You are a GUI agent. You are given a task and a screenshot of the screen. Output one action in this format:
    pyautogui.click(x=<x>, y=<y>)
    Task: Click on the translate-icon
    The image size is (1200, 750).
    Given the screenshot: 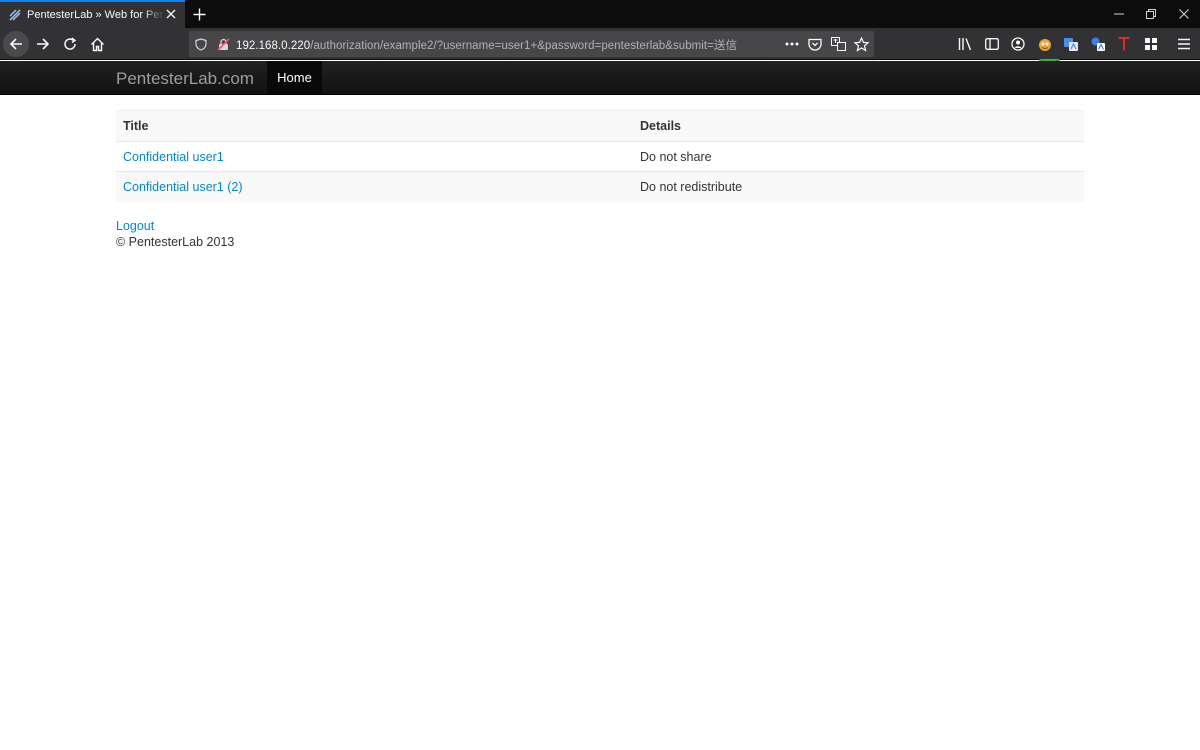 What is the action you would take?
    pyautogui.click(x=838, y=44)
    